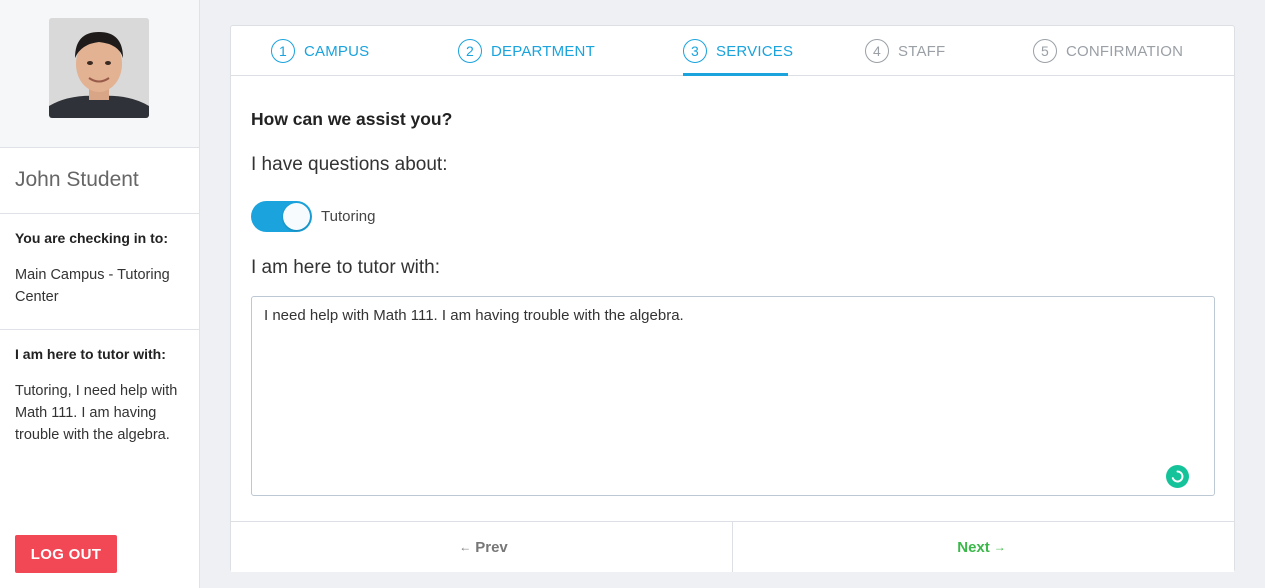 Image resolution: width=1265 pixels, height=588 pixels. Describe the element at coordinates (296, 216) in the screenshot. I see `toggle-knob` at that location.